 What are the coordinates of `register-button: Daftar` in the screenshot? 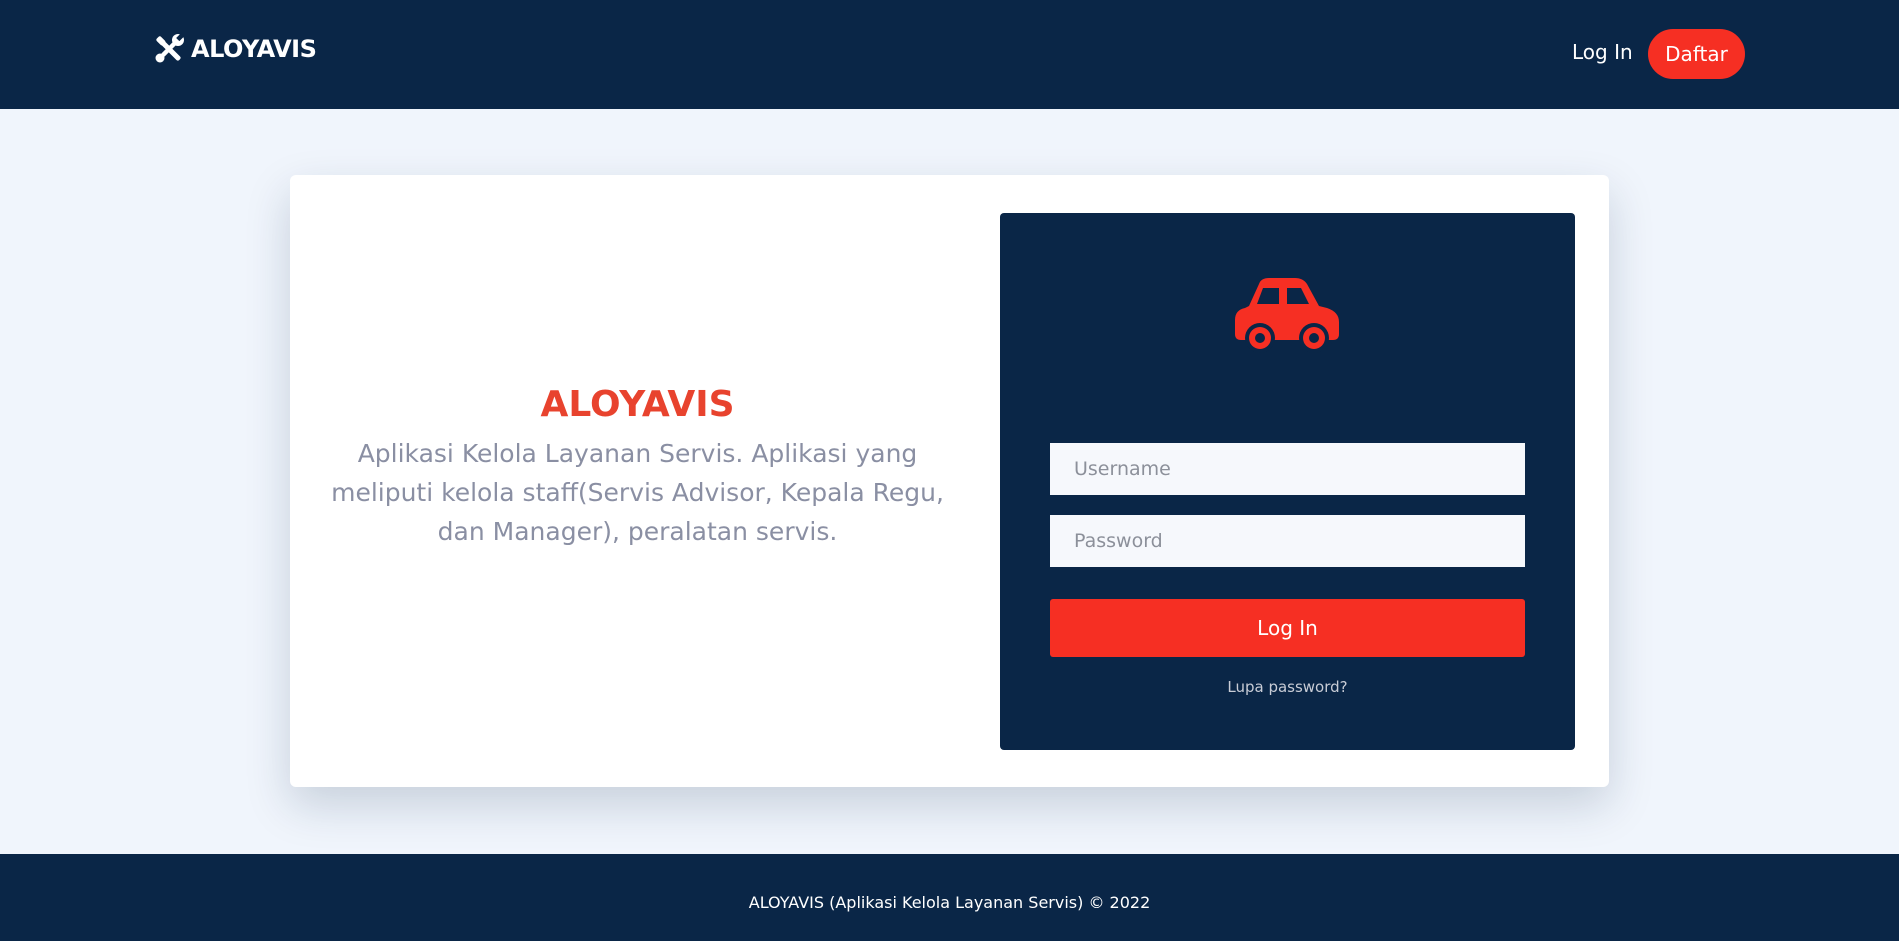 It's located at (1696, 54).